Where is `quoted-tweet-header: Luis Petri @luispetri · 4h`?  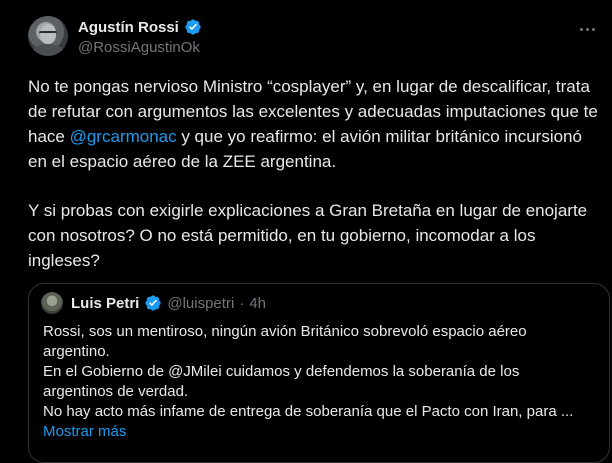
quoted-tweet-header: Luis Petri @luispetri · 4h is located at coordinates (153, 303).